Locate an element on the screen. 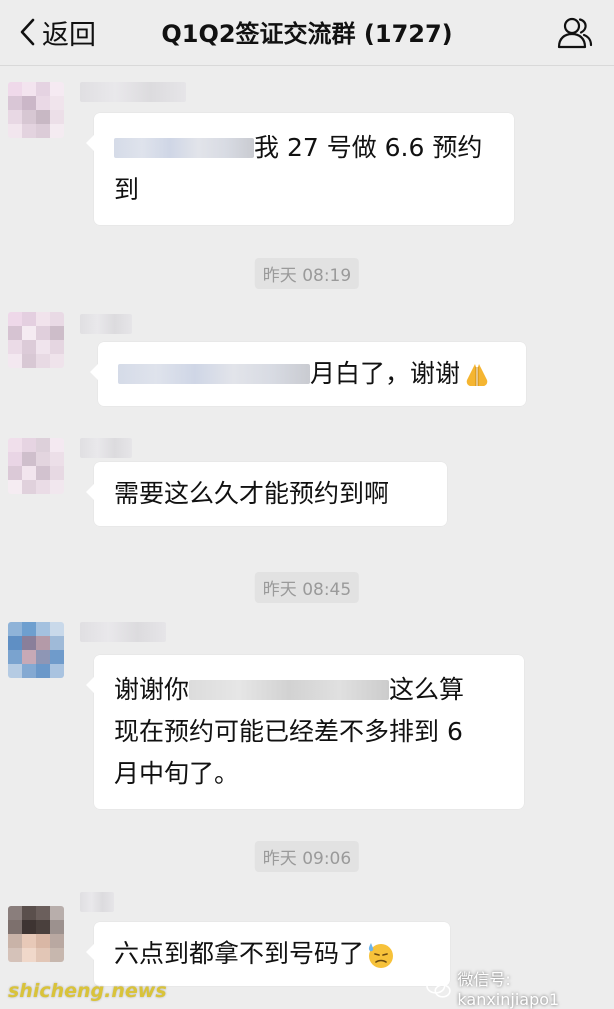 The image size is (614, 1009). message-bubble: 谢谢你 这么算 现在预约可能已经差不多排到 6 月中旬了。 is located at coordinates (305, 732).